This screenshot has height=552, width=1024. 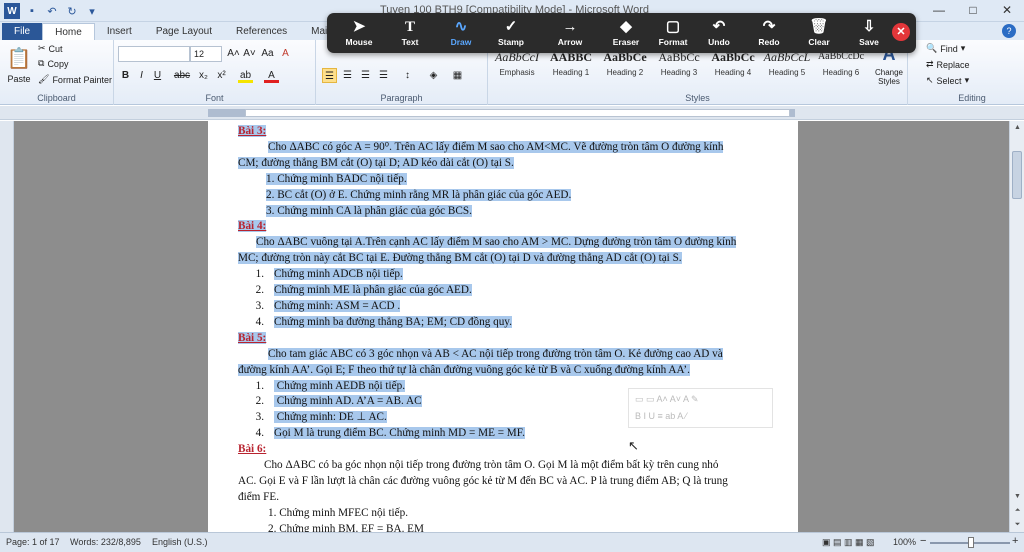 What do you see at coordinates (347, 75) in the screenshot?
I see `align-center-button: ☰` at bounding box center [347, 75].